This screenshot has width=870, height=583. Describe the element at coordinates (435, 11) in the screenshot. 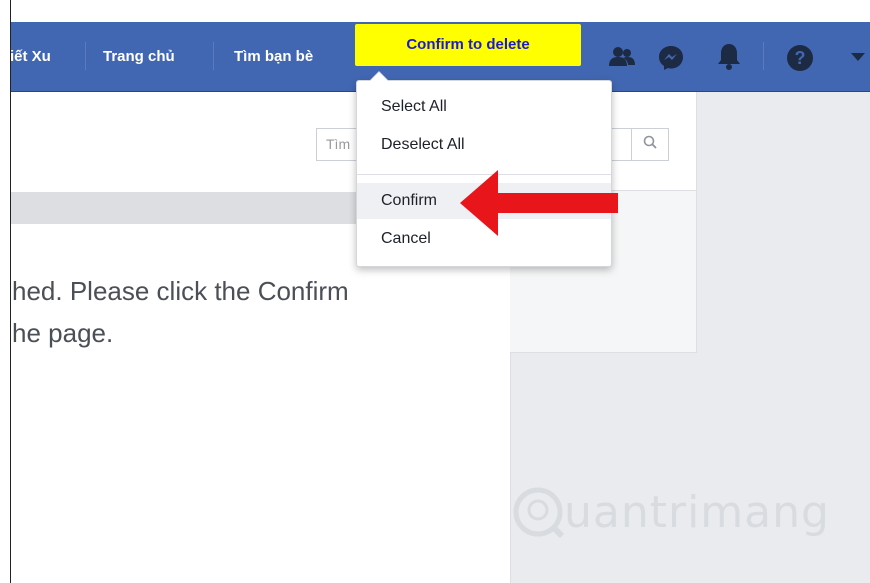

I see `top-strip` at that location.